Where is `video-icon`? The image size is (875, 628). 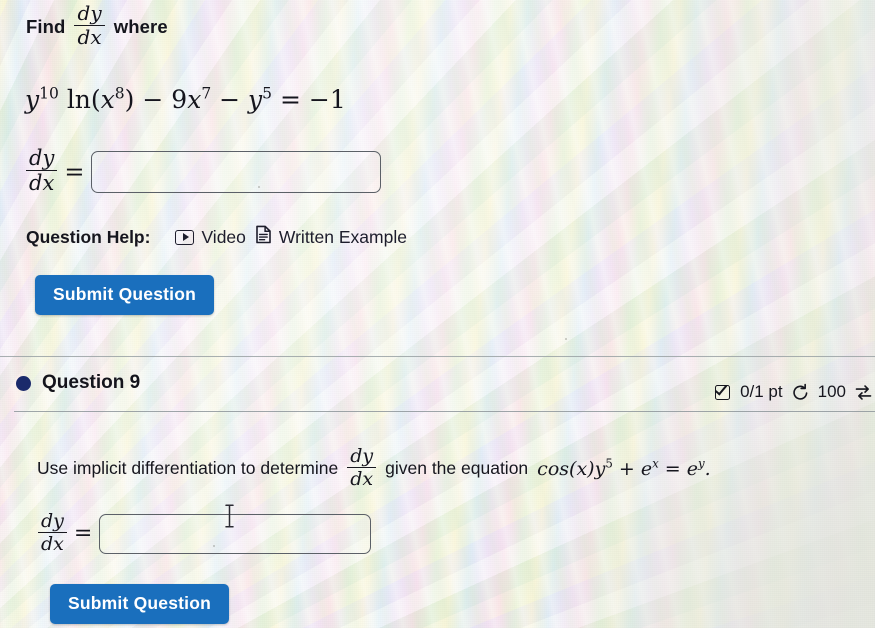 video-icon is located at coordinates (185, 237).